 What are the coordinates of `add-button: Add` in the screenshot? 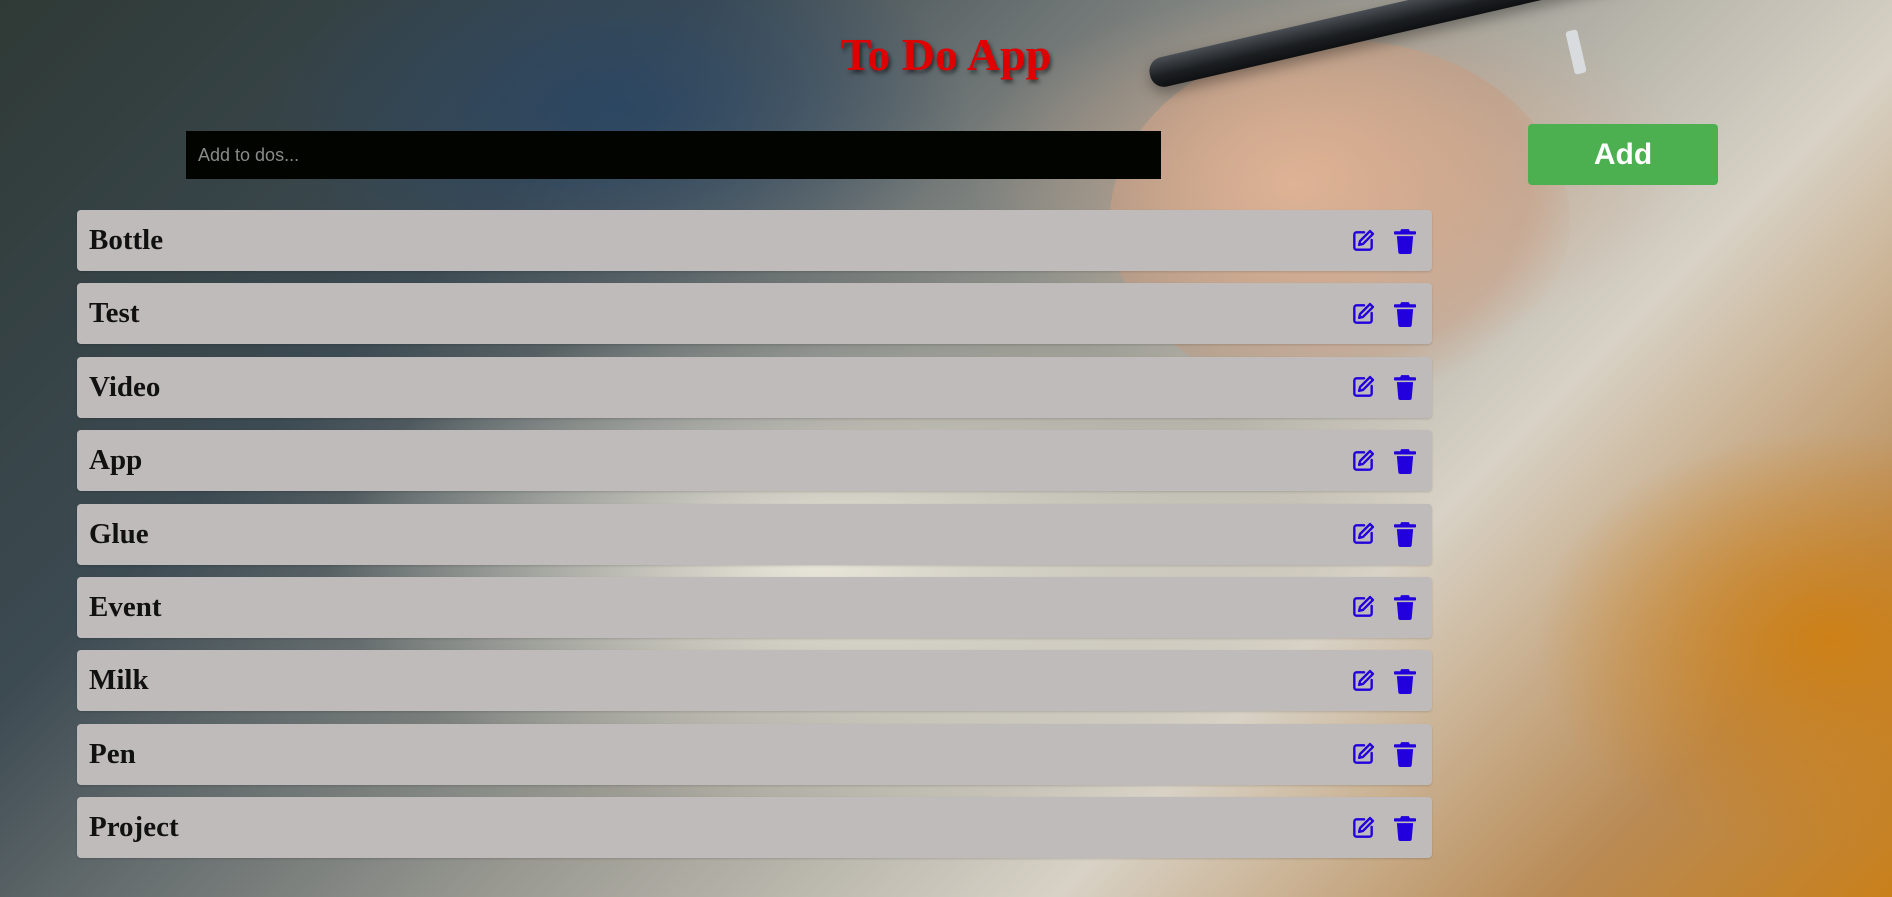 It's located at (1623, 154).